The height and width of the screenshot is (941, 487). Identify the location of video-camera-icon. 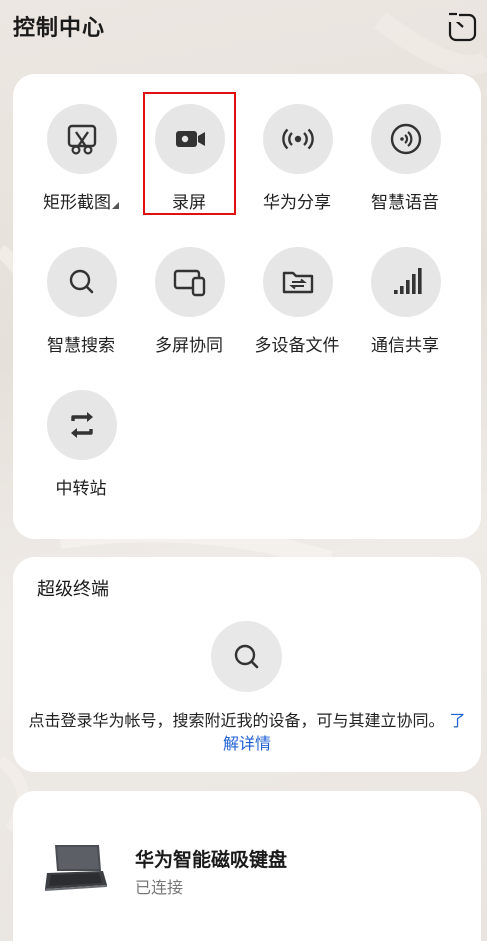
(190, 139).